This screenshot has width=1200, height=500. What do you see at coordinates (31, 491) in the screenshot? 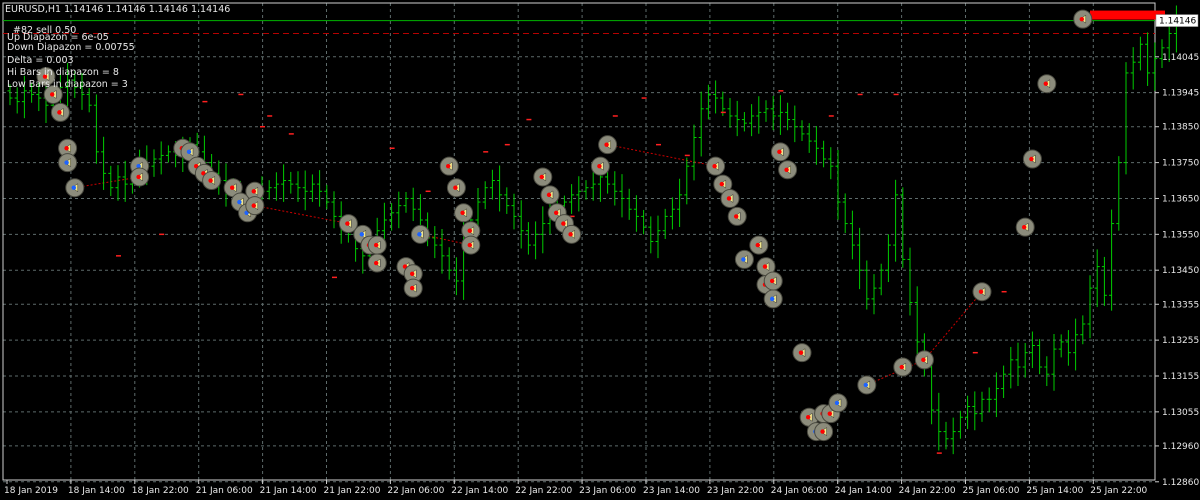
I see `x-tick-label: 18 Jan 2019` at bounding box center [31, 491].